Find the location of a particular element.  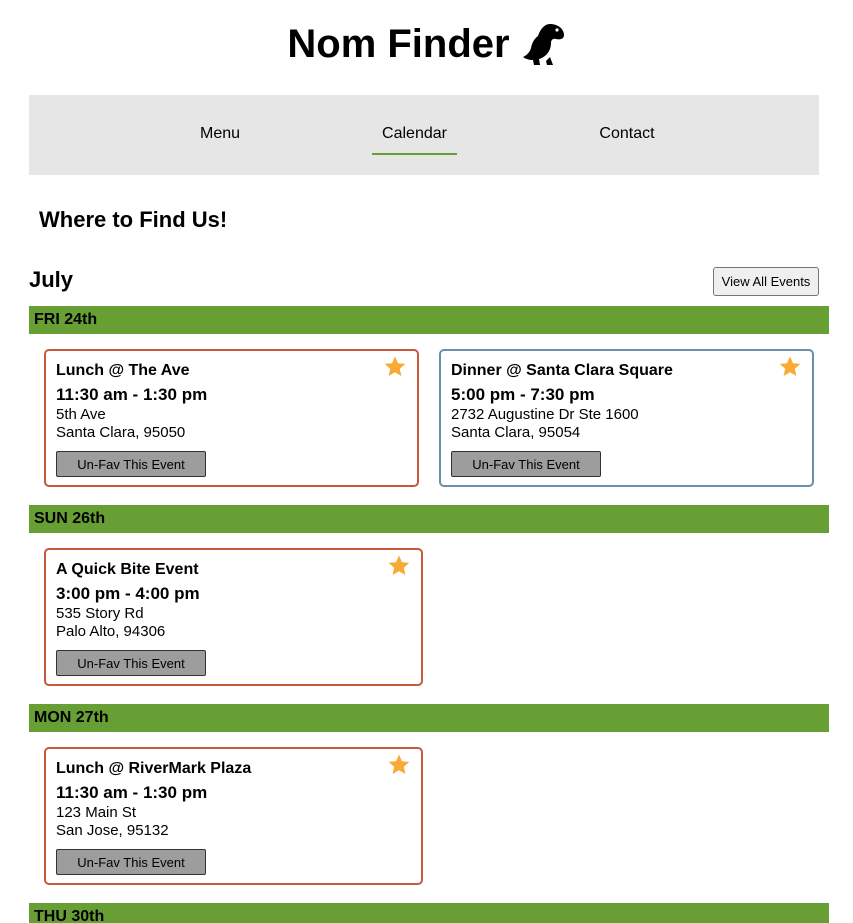

day-header: SUN 26th is located at coordinates (429, 519).